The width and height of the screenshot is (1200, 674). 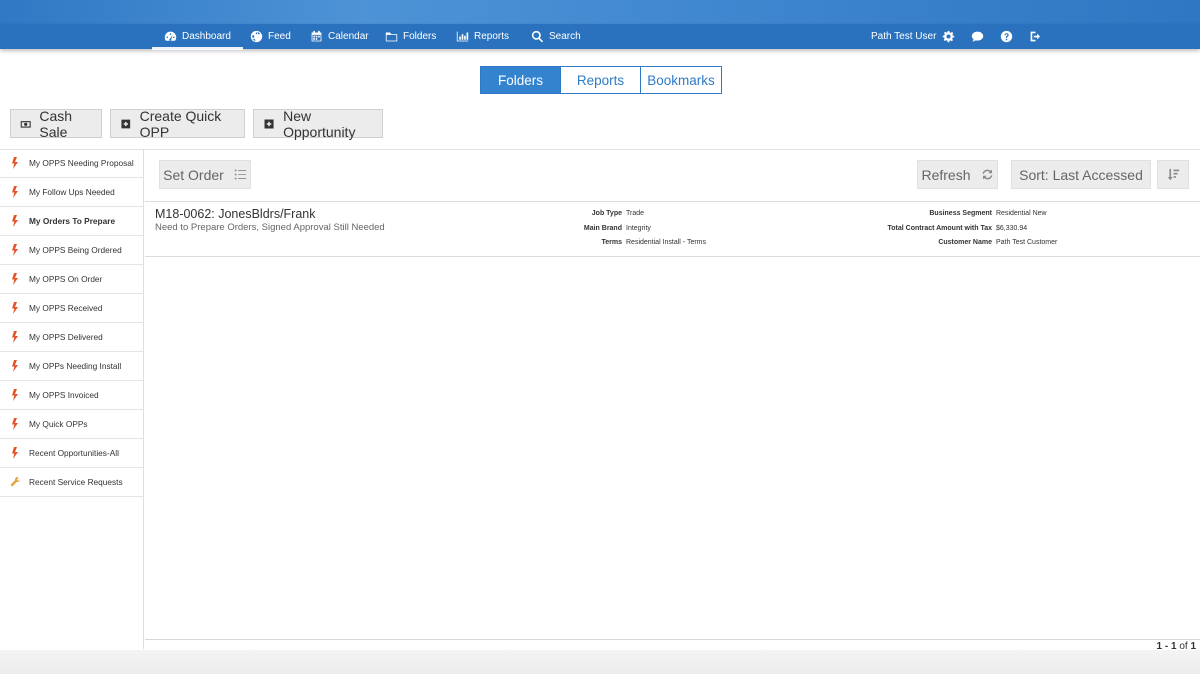 I want to click on chat-icon, so click(x=977, y=36).